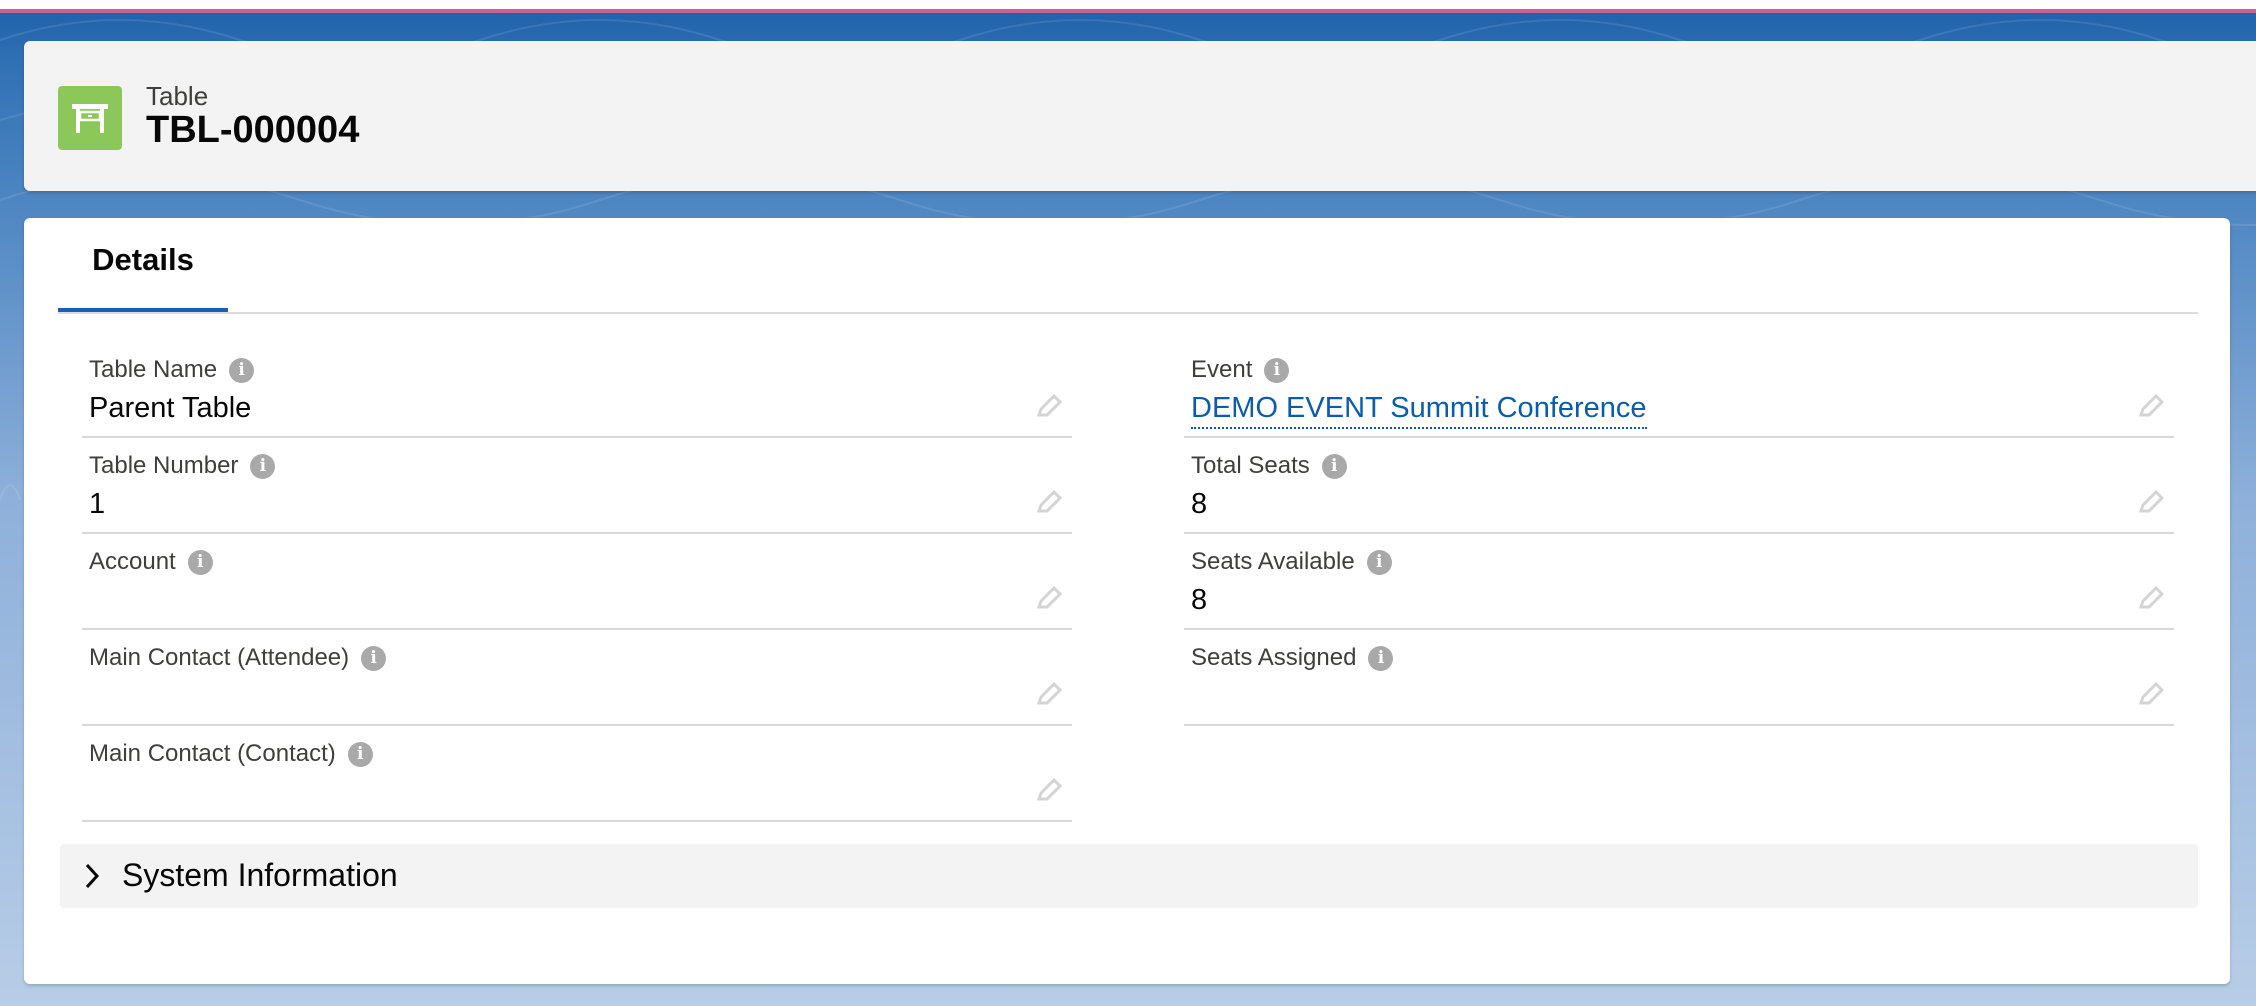 This screenshot has height=1006, width=2256. I want to click on tab-bar: Details, so click(1128, 266).